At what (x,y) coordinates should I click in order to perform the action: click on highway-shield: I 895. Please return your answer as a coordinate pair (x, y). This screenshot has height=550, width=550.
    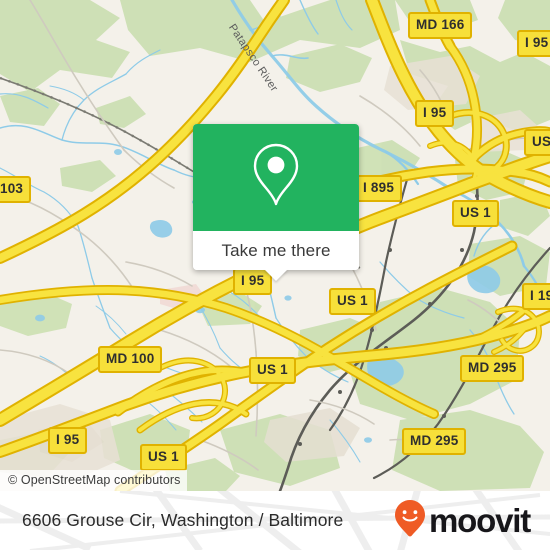
    Looking at the image, I should click on (379, 188).